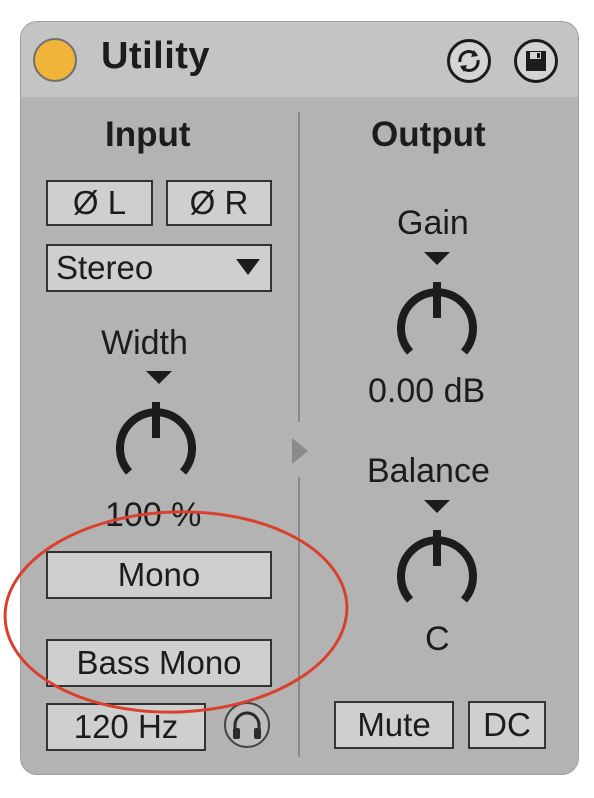 The image size is (594, 798). Describe the element at coordinates (144, 343) in the screenshot. I see `width-label: Width` at that location.